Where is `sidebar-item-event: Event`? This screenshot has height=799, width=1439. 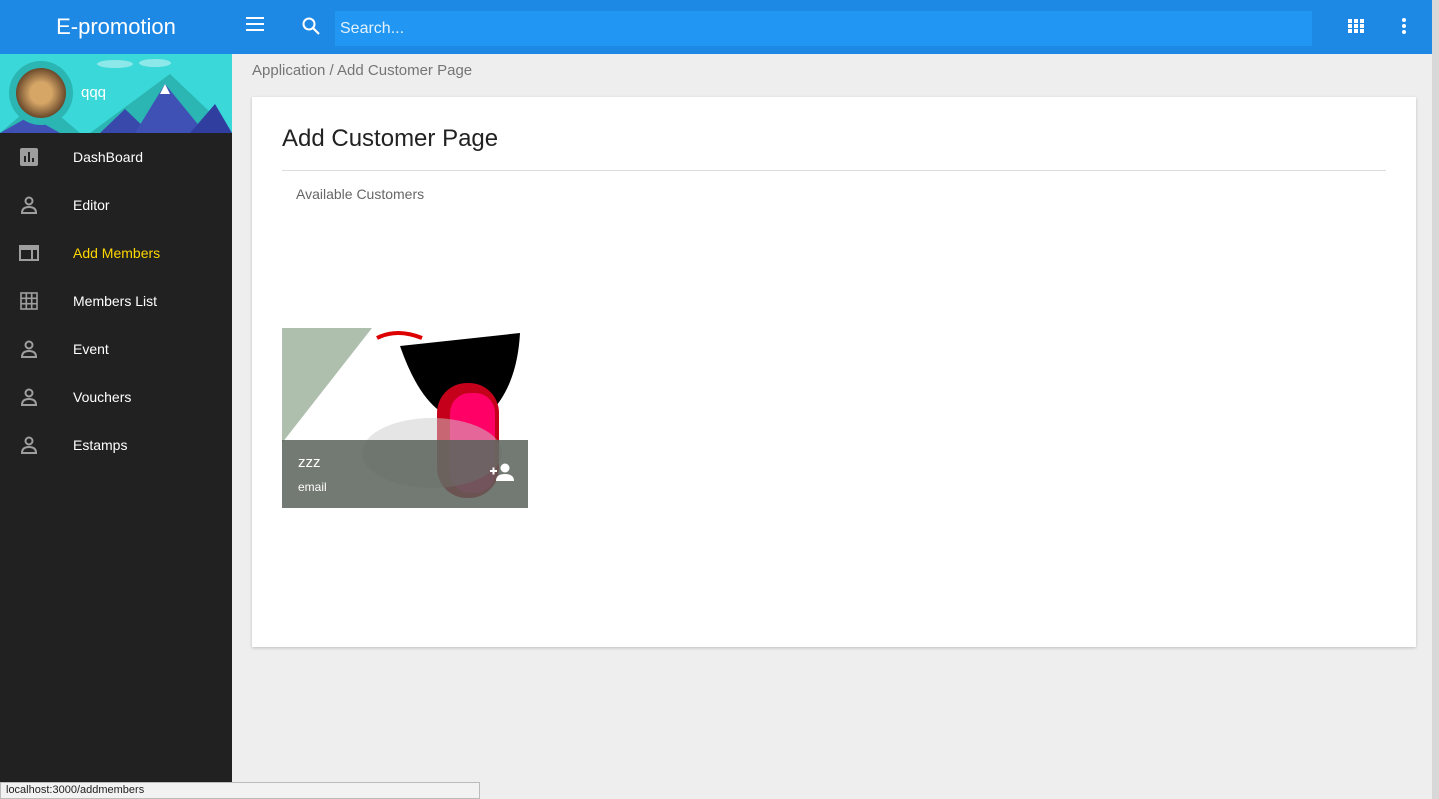
sidebar-item-event: Event is located at coordinates (116, 349).